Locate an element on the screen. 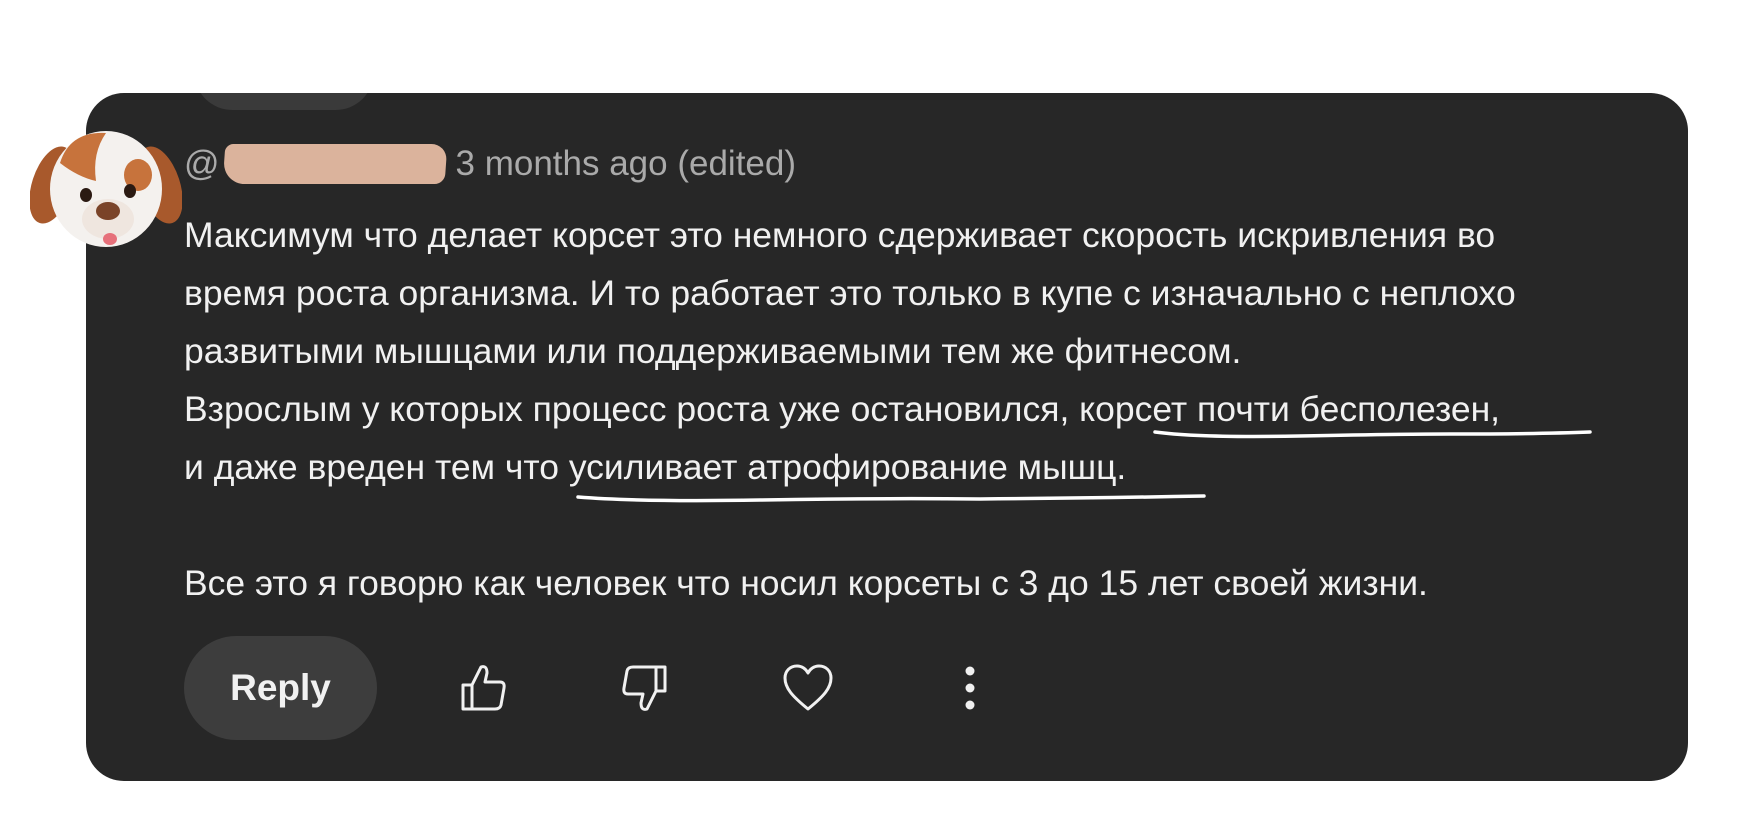  thumbs-down-icon is located at coordinates (644, 688).